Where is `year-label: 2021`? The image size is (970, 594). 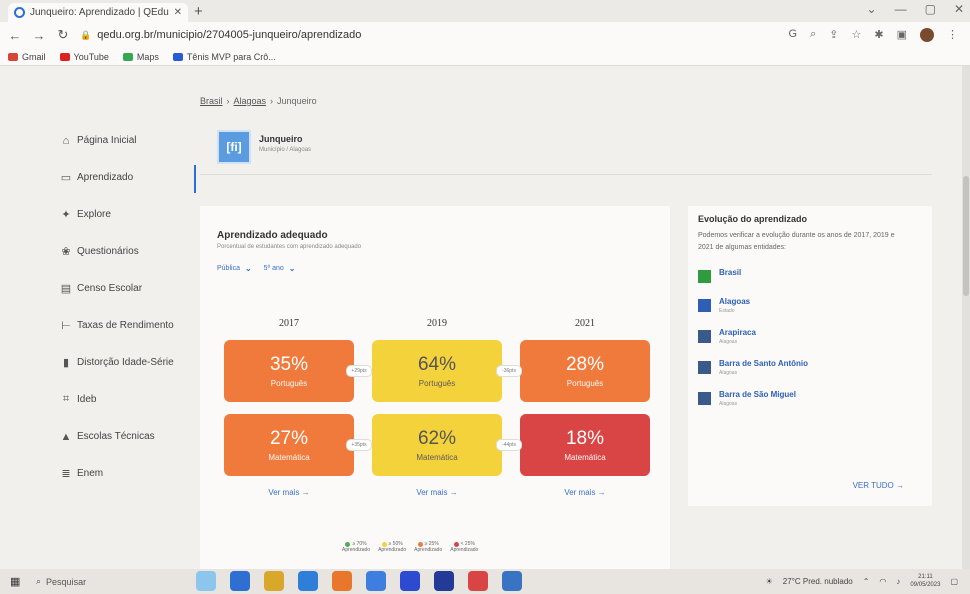 year-label: 2021 is located at coordinates (585, 323).